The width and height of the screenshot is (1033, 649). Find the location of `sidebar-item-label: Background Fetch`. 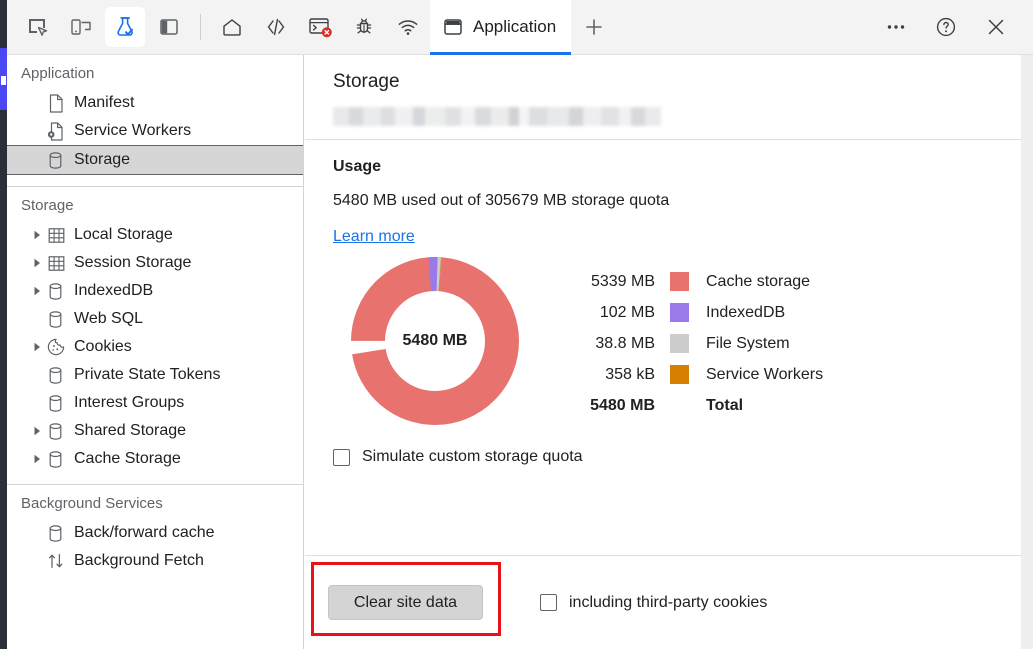

sidebar-item-label: Background Fetch is located at coordinates (139, 560).